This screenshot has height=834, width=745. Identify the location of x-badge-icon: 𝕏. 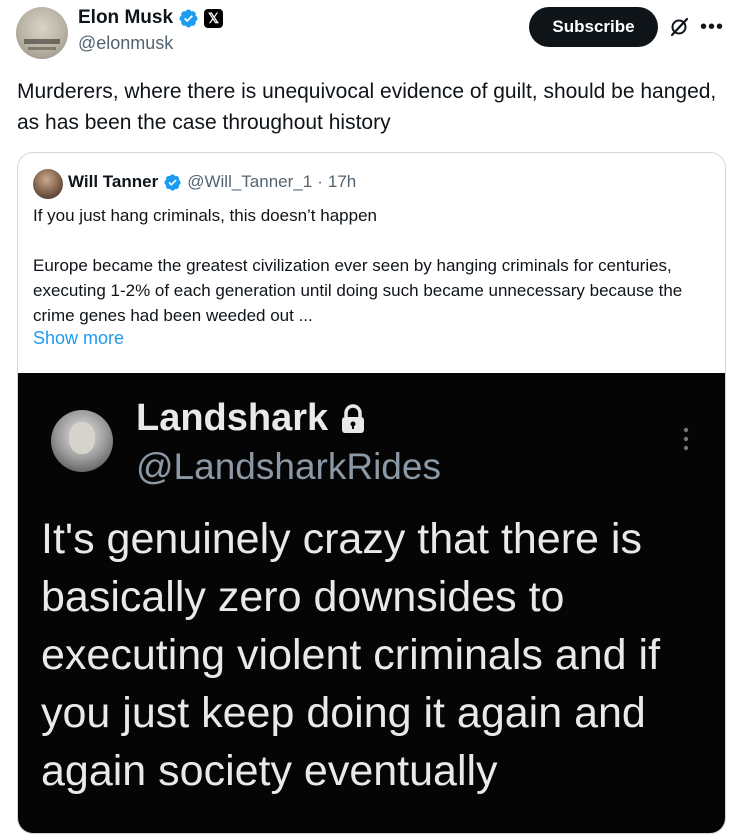
(214, 18).